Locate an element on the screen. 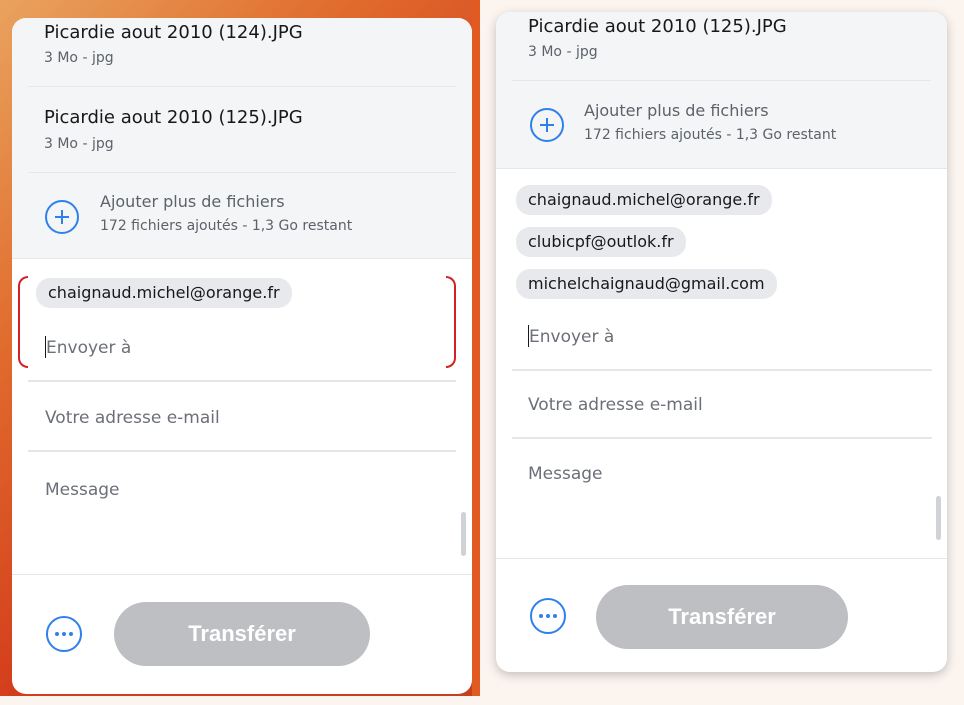 This screenshot has width=964, height=705. file-item: Picardie aout 2010 (124).JPG 3 Mo - jpg is located at coordinates (242, 52).